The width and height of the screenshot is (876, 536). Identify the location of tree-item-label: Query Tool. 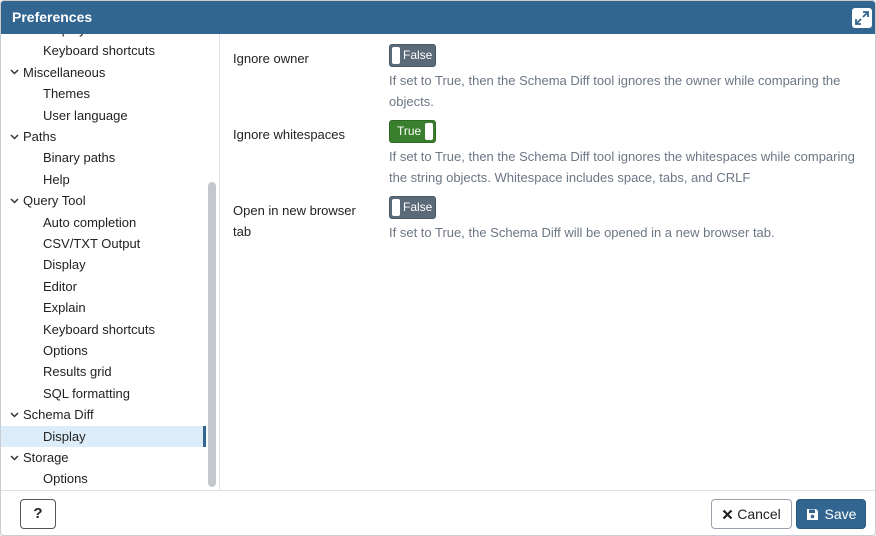
(54, 201).